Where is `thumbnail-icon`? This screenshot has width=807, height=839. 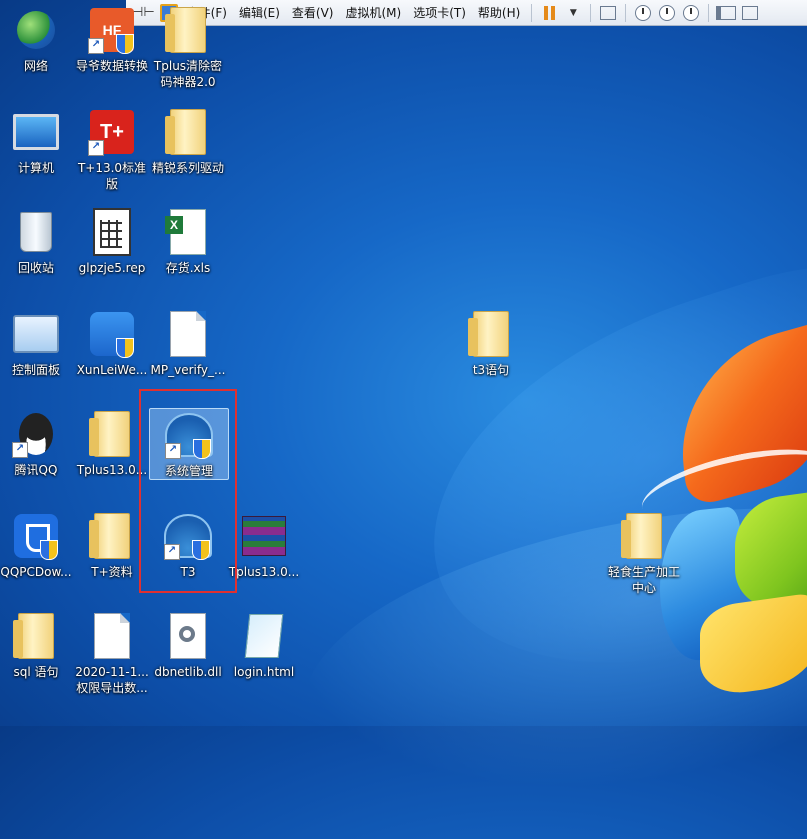 thumbnail-icon is located at coordinates (750, 12).